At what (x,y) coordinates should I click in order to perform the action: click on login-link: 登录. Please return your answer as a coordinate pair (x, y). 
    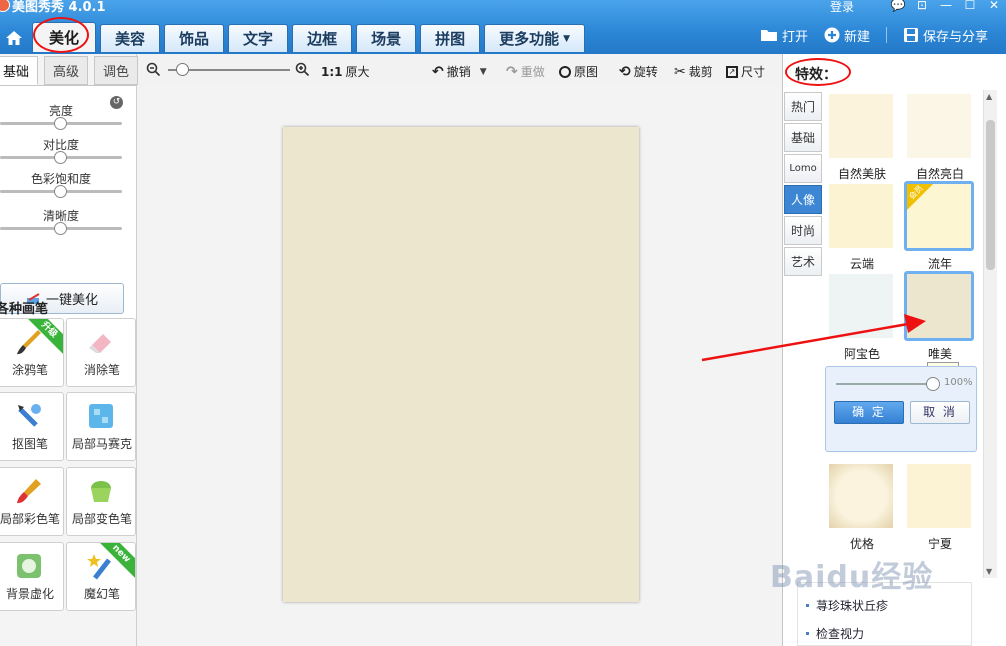
    Looking at the image, I should click on (842, 7).